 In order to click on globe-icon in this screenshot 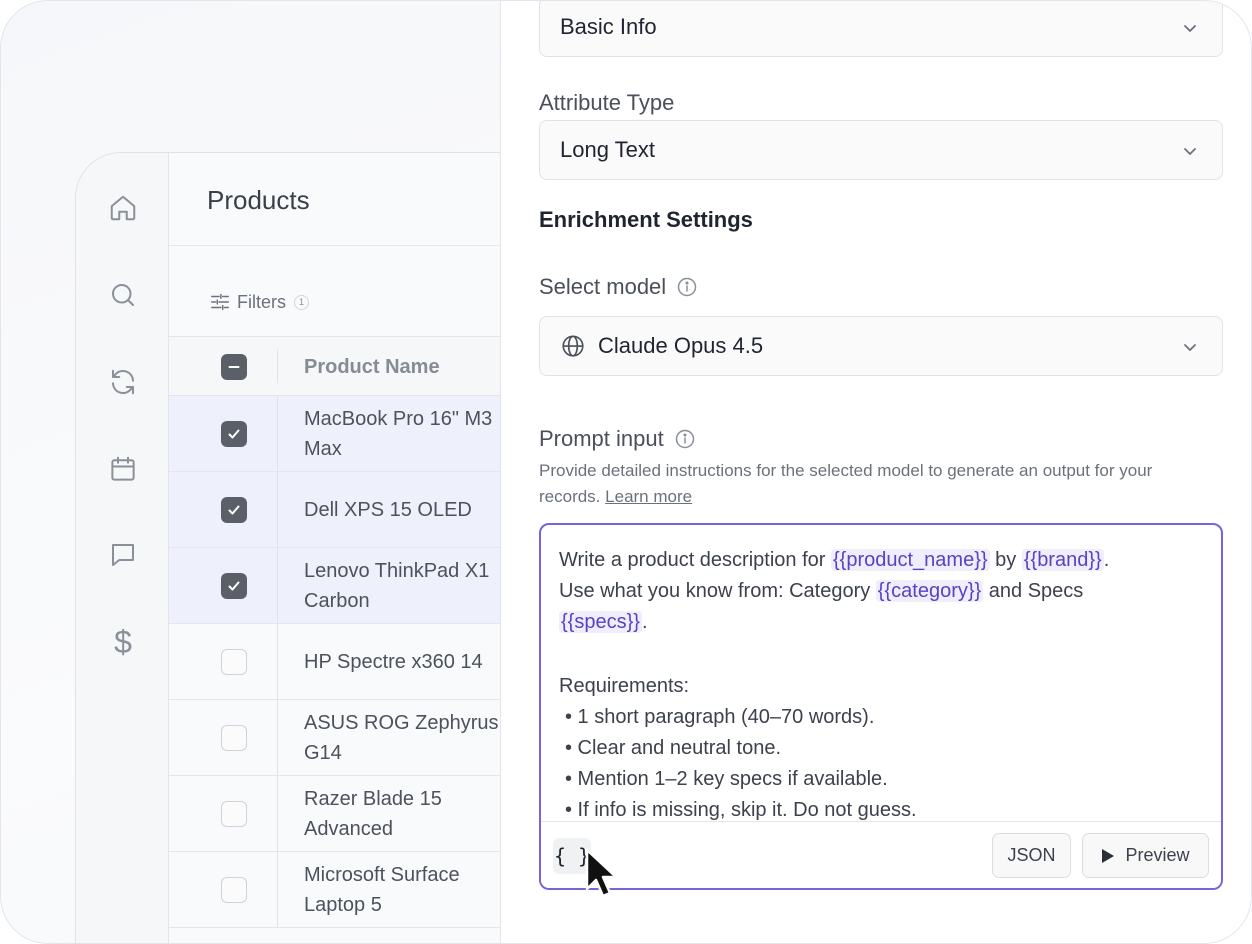, I will do `click(573, 346)`.